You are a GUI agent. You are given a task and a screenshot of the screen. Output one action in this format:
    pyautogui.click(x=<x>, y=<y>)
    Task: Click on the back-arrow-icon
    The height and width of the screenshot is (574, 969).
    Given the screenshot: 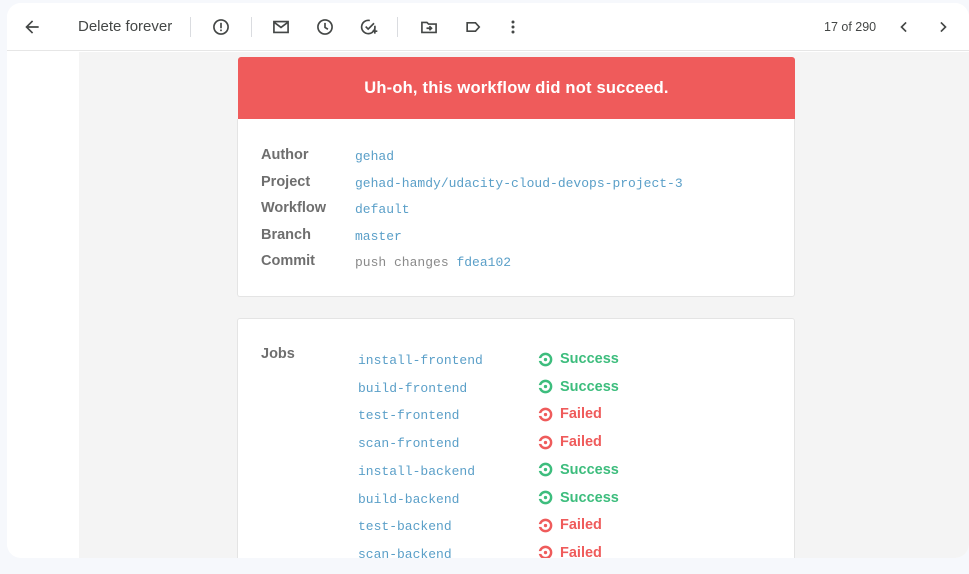 What is the action you would take?
    pyautogui.click(x=32, y=27)
    